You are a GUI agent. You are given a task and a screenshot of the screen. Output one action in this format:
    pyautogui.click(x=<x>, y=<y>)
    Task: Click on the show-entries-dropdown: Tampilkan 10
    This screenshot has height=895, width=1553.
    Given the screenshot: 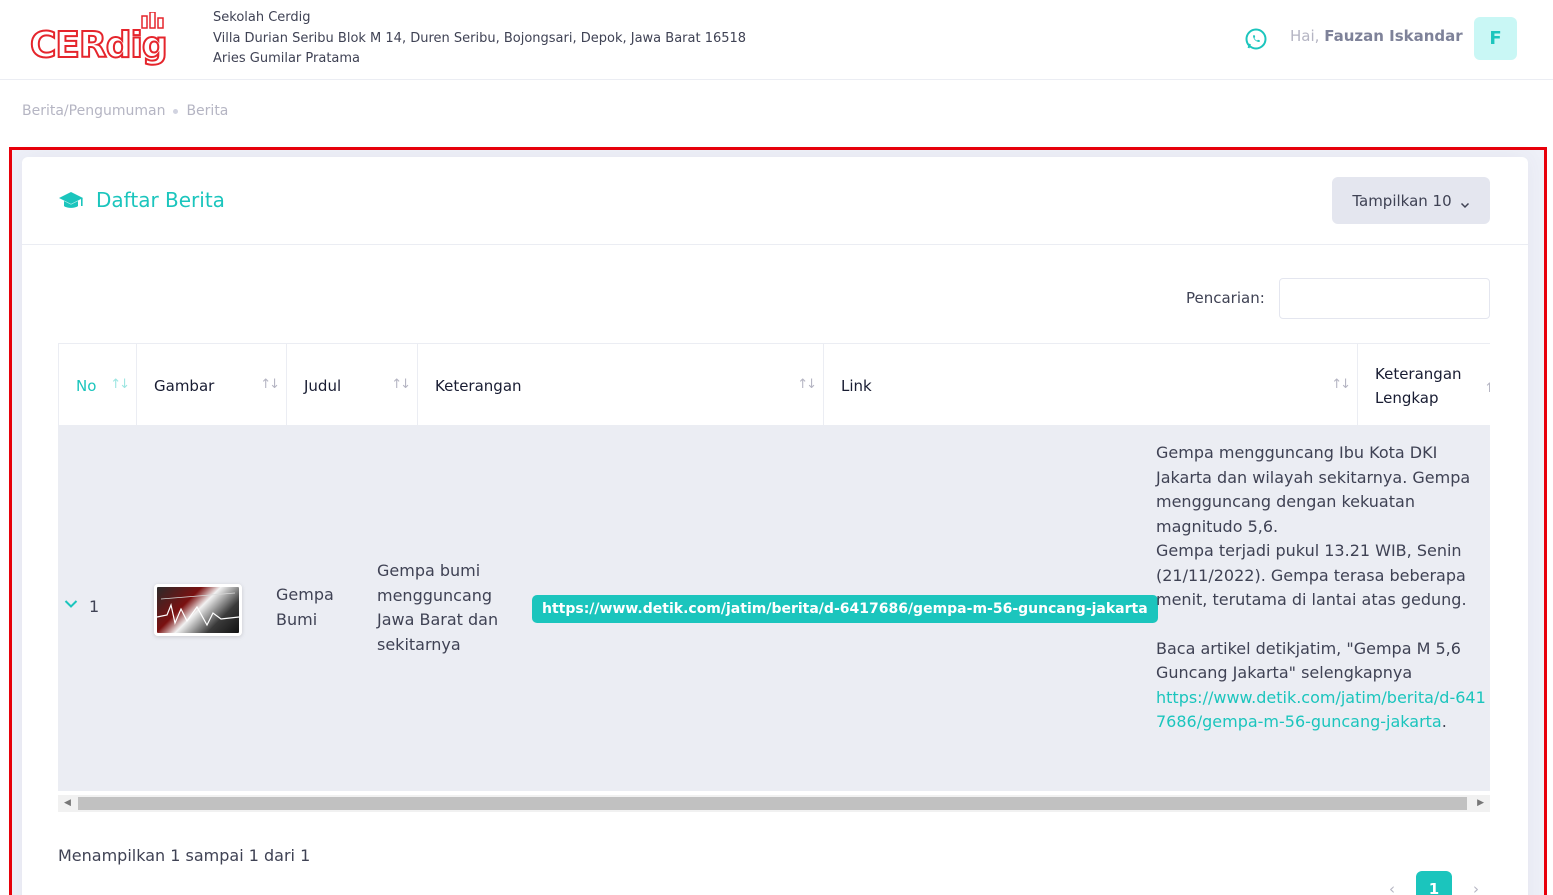 What is the action you would take?
    pyautogui.click(x=1411, y=200)
    